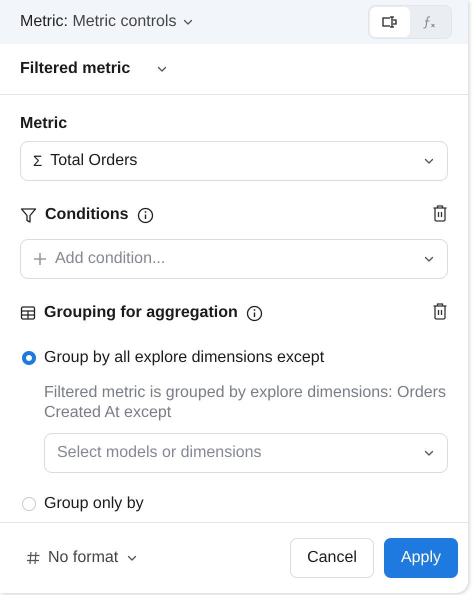  Describe the element at coordinates (184, 358) in the screenshot. I see `radio-label: Group by all explore dimensions except` at that location.